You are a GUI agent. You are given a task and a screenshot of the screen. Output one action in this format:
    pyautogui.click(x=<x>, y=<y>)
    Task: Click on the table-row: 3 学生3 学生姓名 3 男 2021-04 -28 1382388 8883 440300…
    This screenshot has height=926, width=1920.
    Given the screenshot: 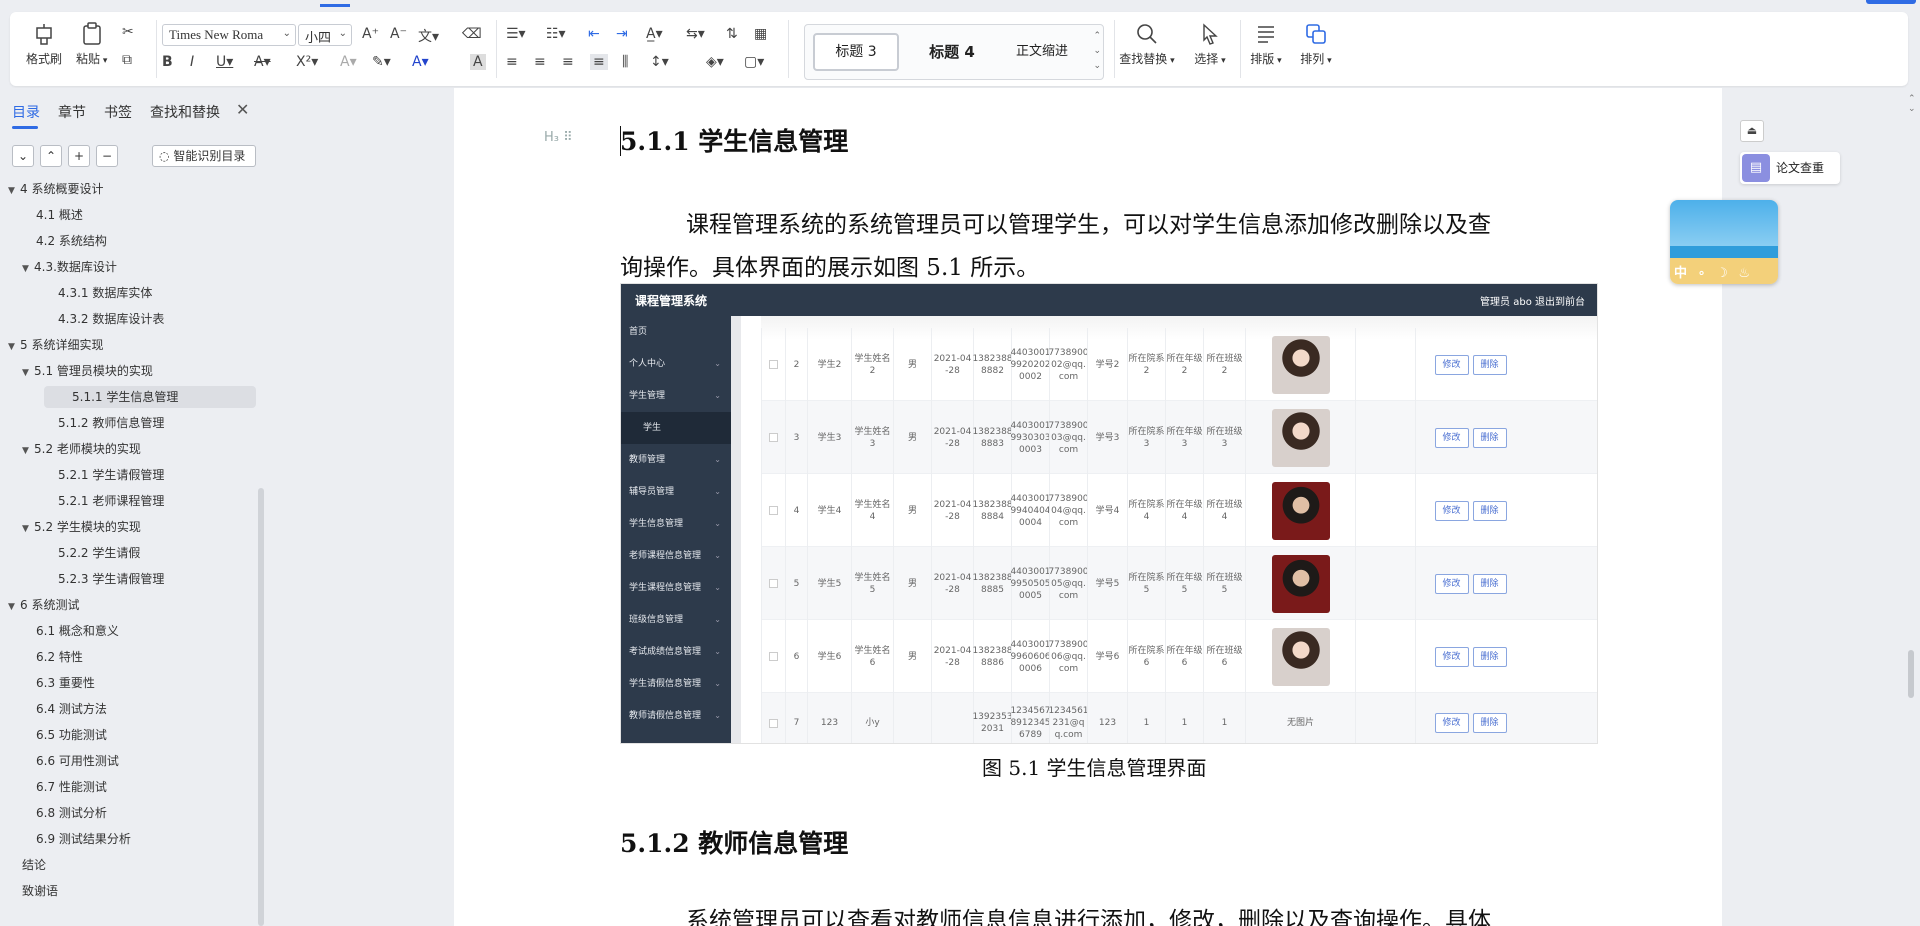 What is the action you would take?
    pyautogui.click(x=1179, y=437)
    